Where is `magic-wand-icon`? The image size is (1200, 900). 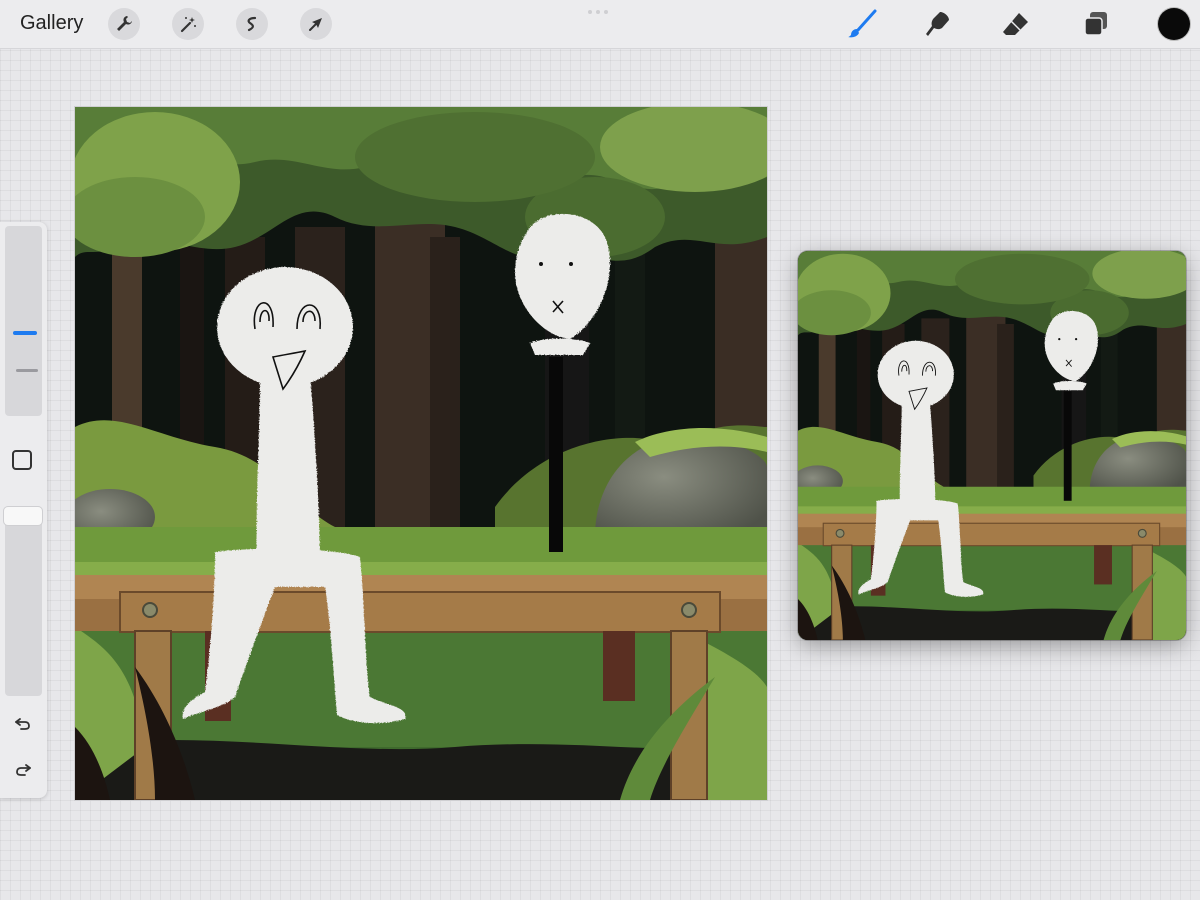 magic-wand-icon is located at coordinates (188, 24).